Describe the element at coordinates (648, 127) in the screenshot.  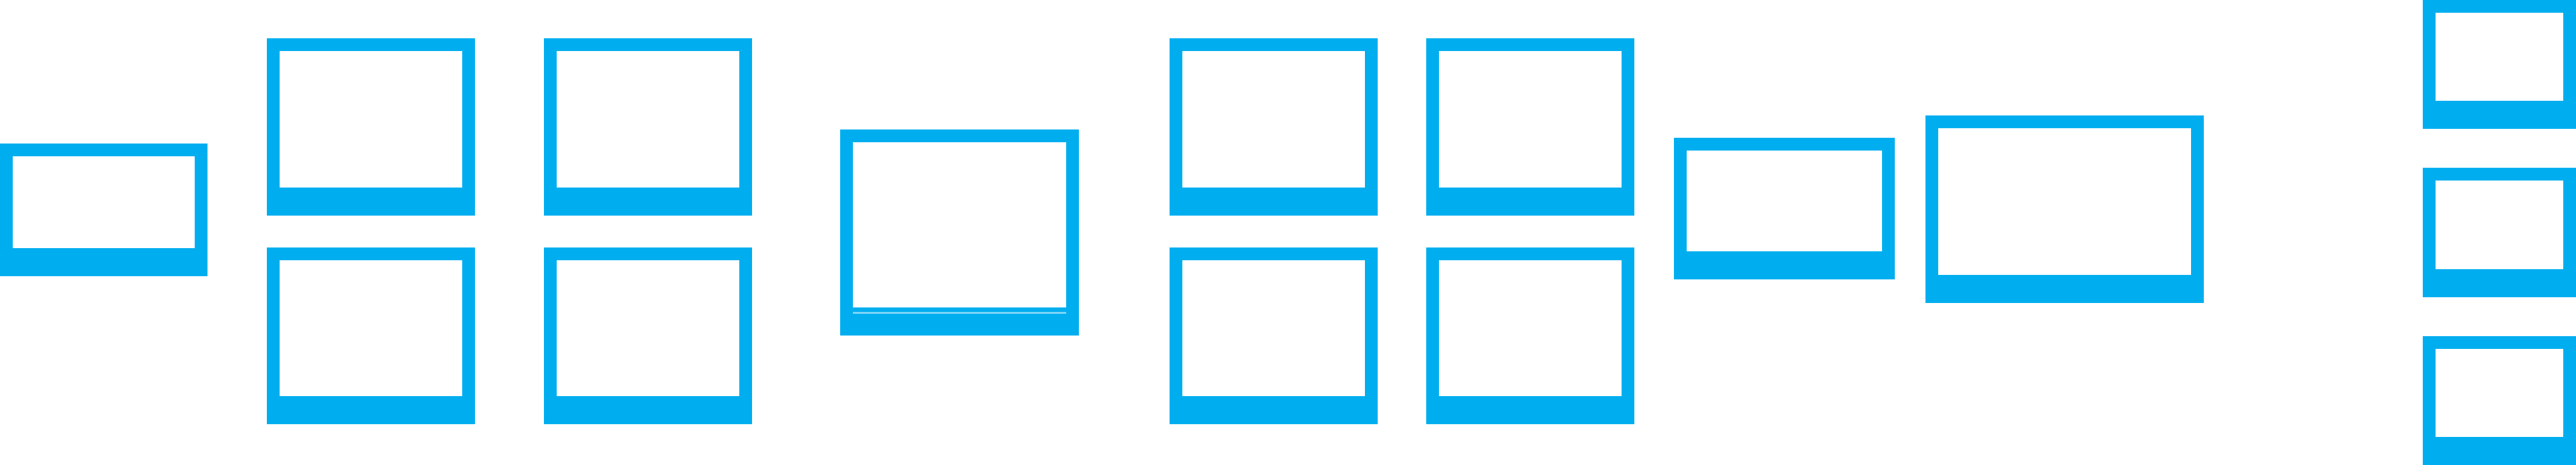
I see `frame-stack-b-top` at that location.